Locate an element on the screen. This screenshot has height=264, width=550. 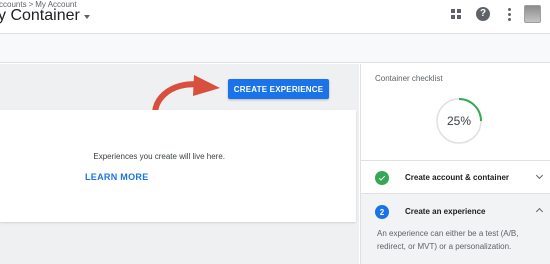
container-selector: y Container is located at coordinates (45, 16).